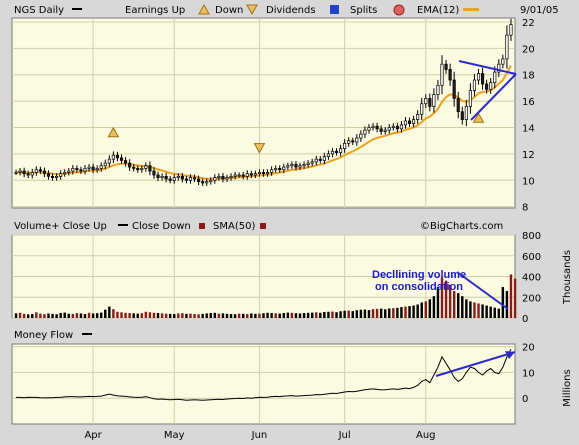 The width and height of the screenshot is (579, 445). I want to click on price-y-tick: 10, so click(528, 181).